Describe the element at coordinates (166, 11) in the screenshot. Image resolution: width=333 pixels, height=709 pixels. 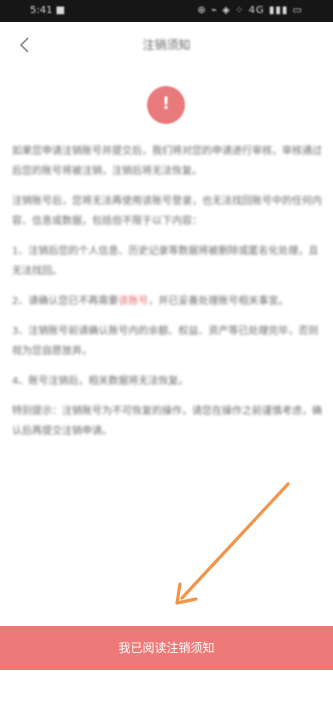
I see `status-bar: 5:41 ■ ⊕ ⌁ ◈ ⁘ 4G ▮▮▮ ▭` at that location.